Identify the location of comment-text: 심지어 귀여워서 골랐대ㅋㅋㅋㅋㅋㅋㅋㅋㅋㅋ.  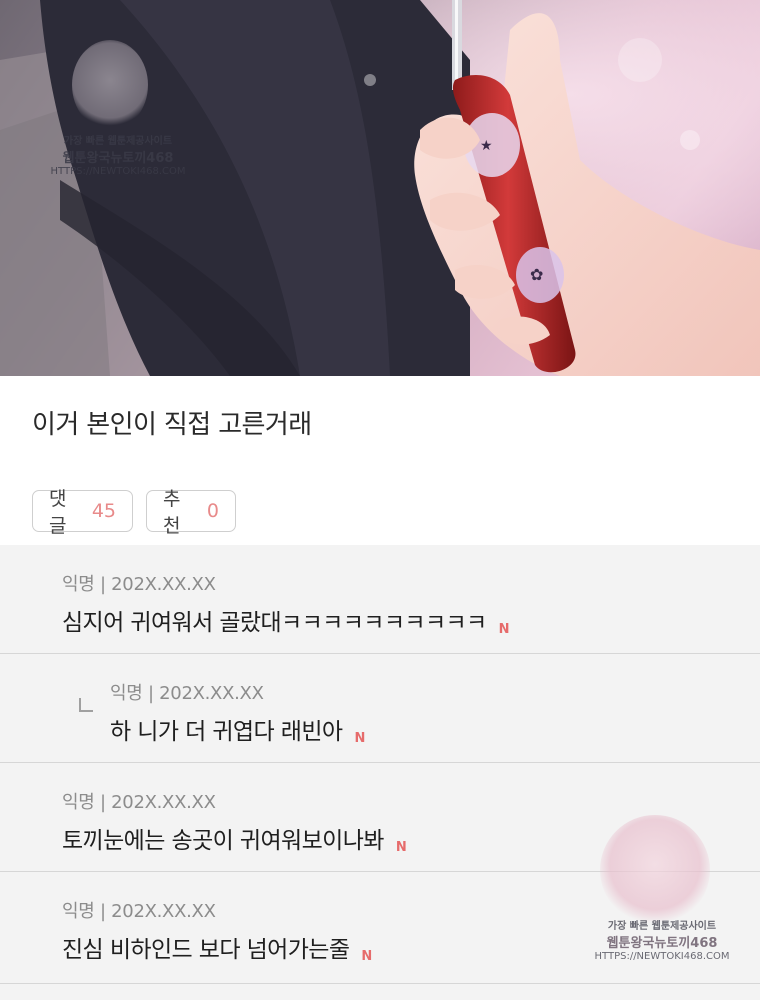
(274, 623).